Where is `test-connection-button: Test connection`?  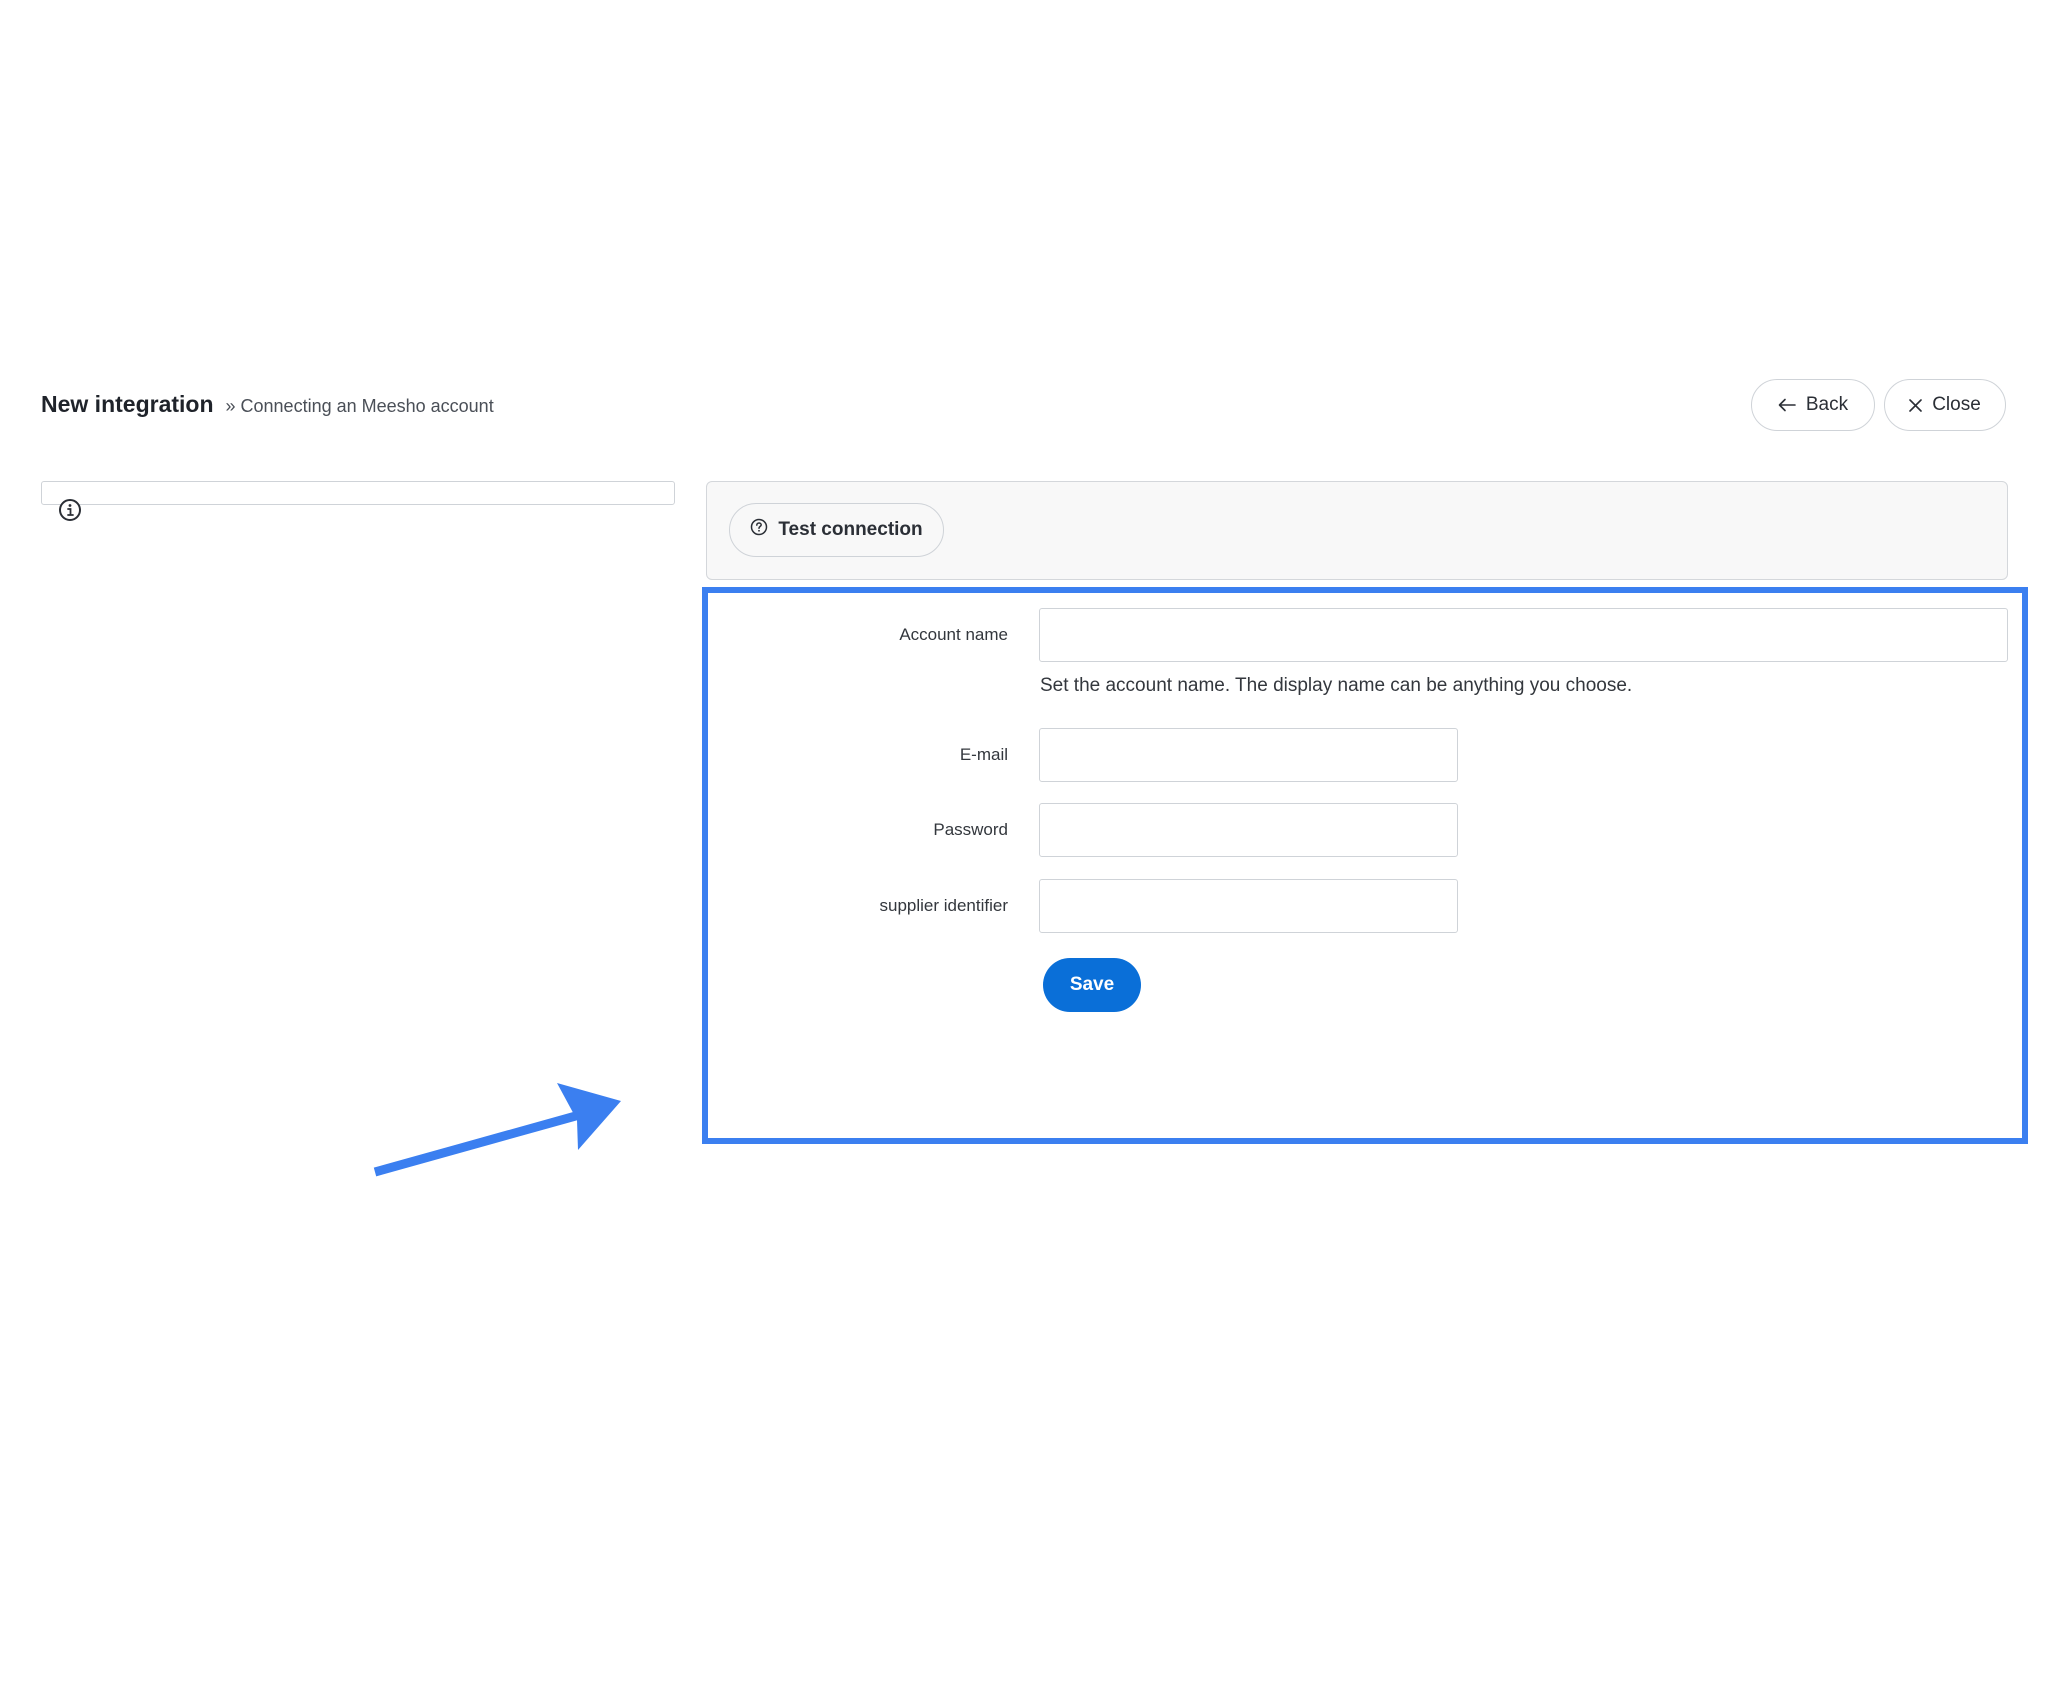 test-connection-button: Test connection is located at coordinates (836, 530).